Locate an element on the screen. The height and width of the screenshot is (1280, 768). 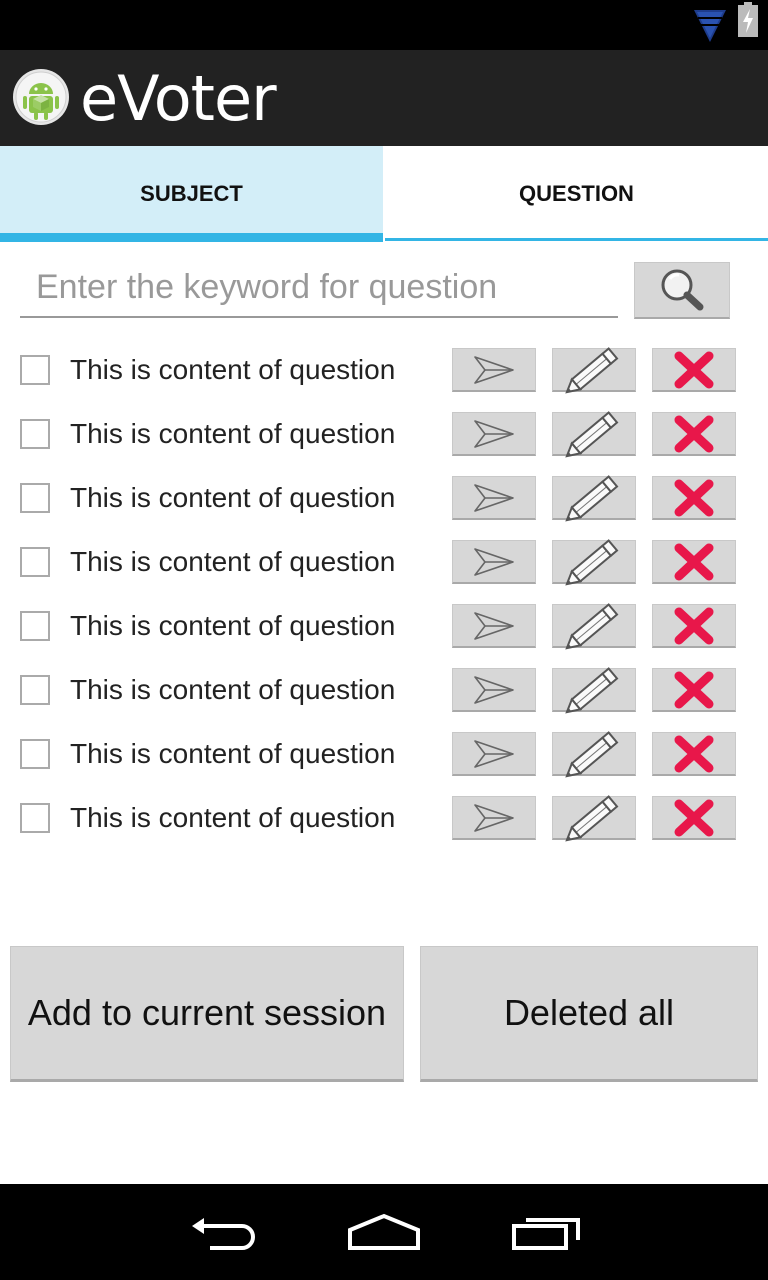
search-icon is located at coordinates (682, 290).